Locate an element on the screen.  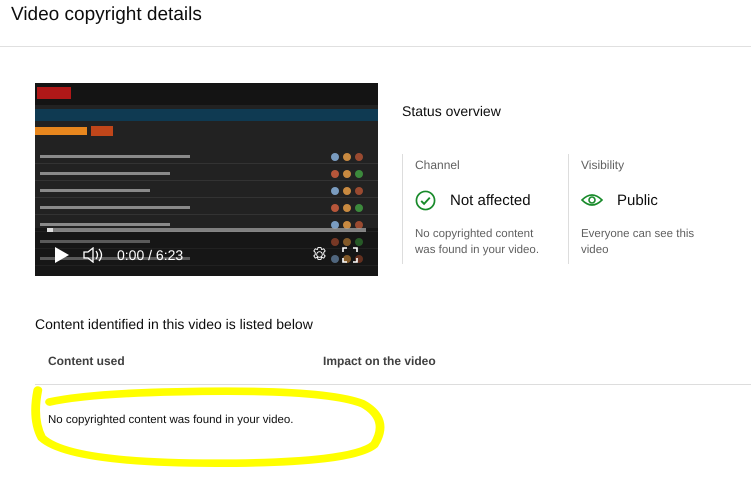
status-value: Public is located at coordinates (637, 200).